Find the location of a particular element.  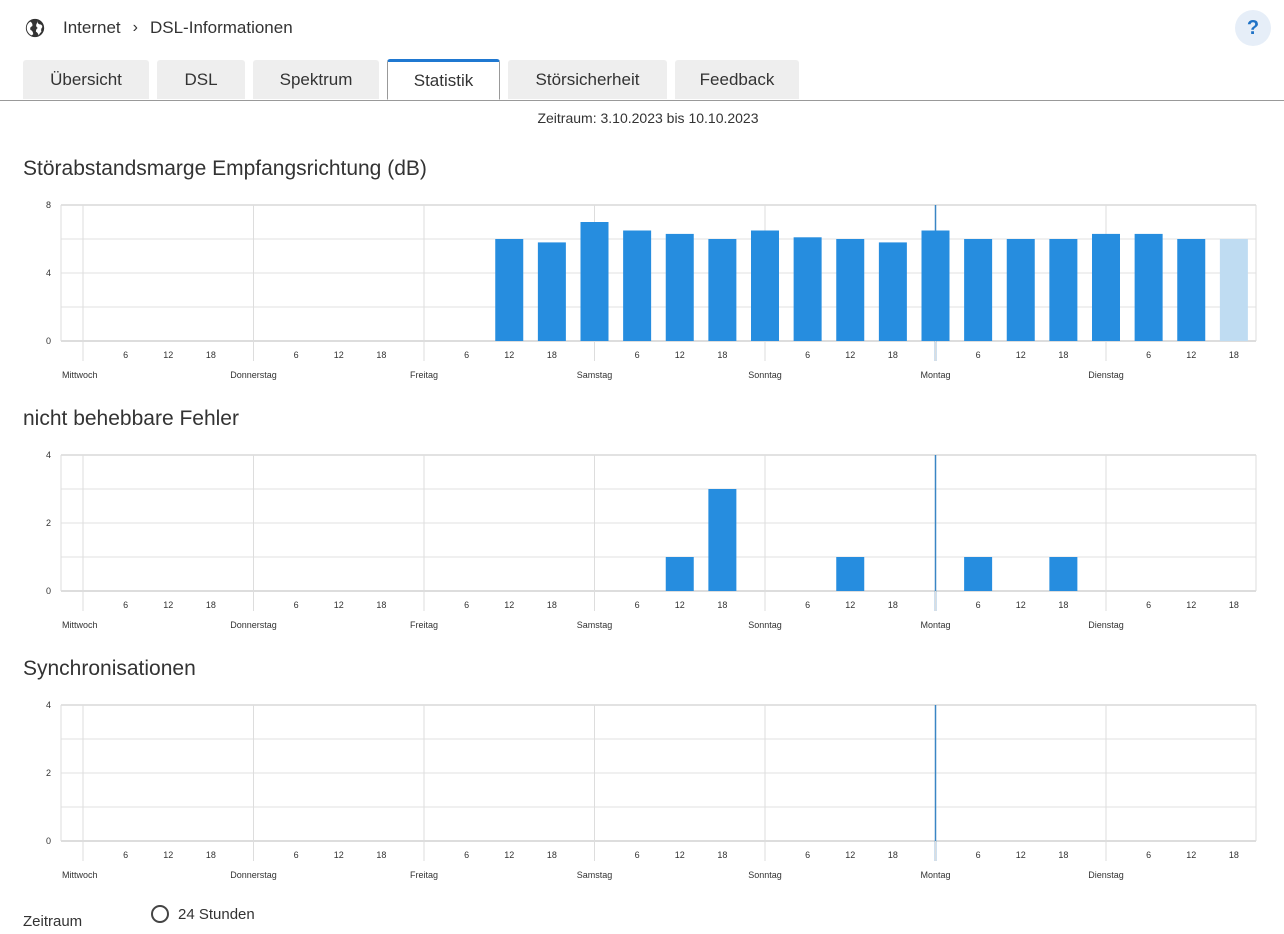

y-tick-label: 2 is located at coordinates (48, 773).